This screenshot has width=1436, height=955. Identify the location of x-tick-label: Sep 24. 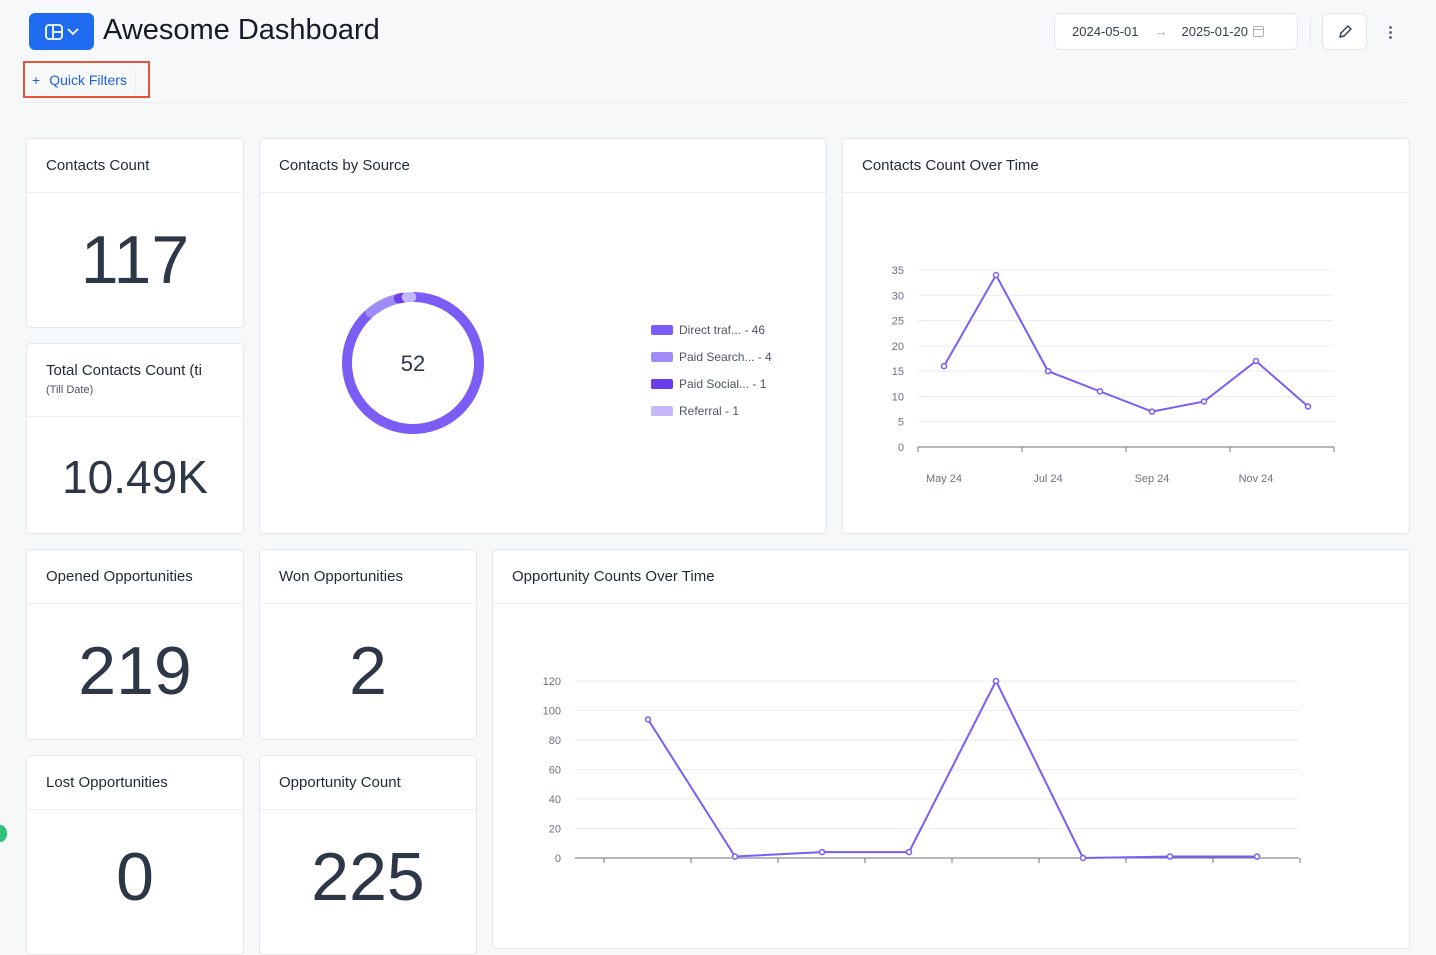
(1152, 479).